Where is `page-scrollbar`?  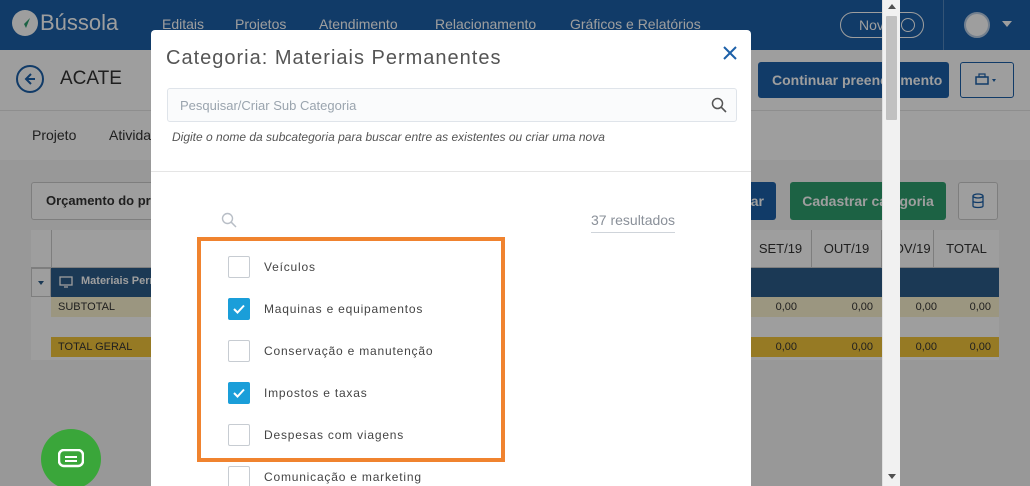
page-scrollbar is located at coordinates (891, 243).